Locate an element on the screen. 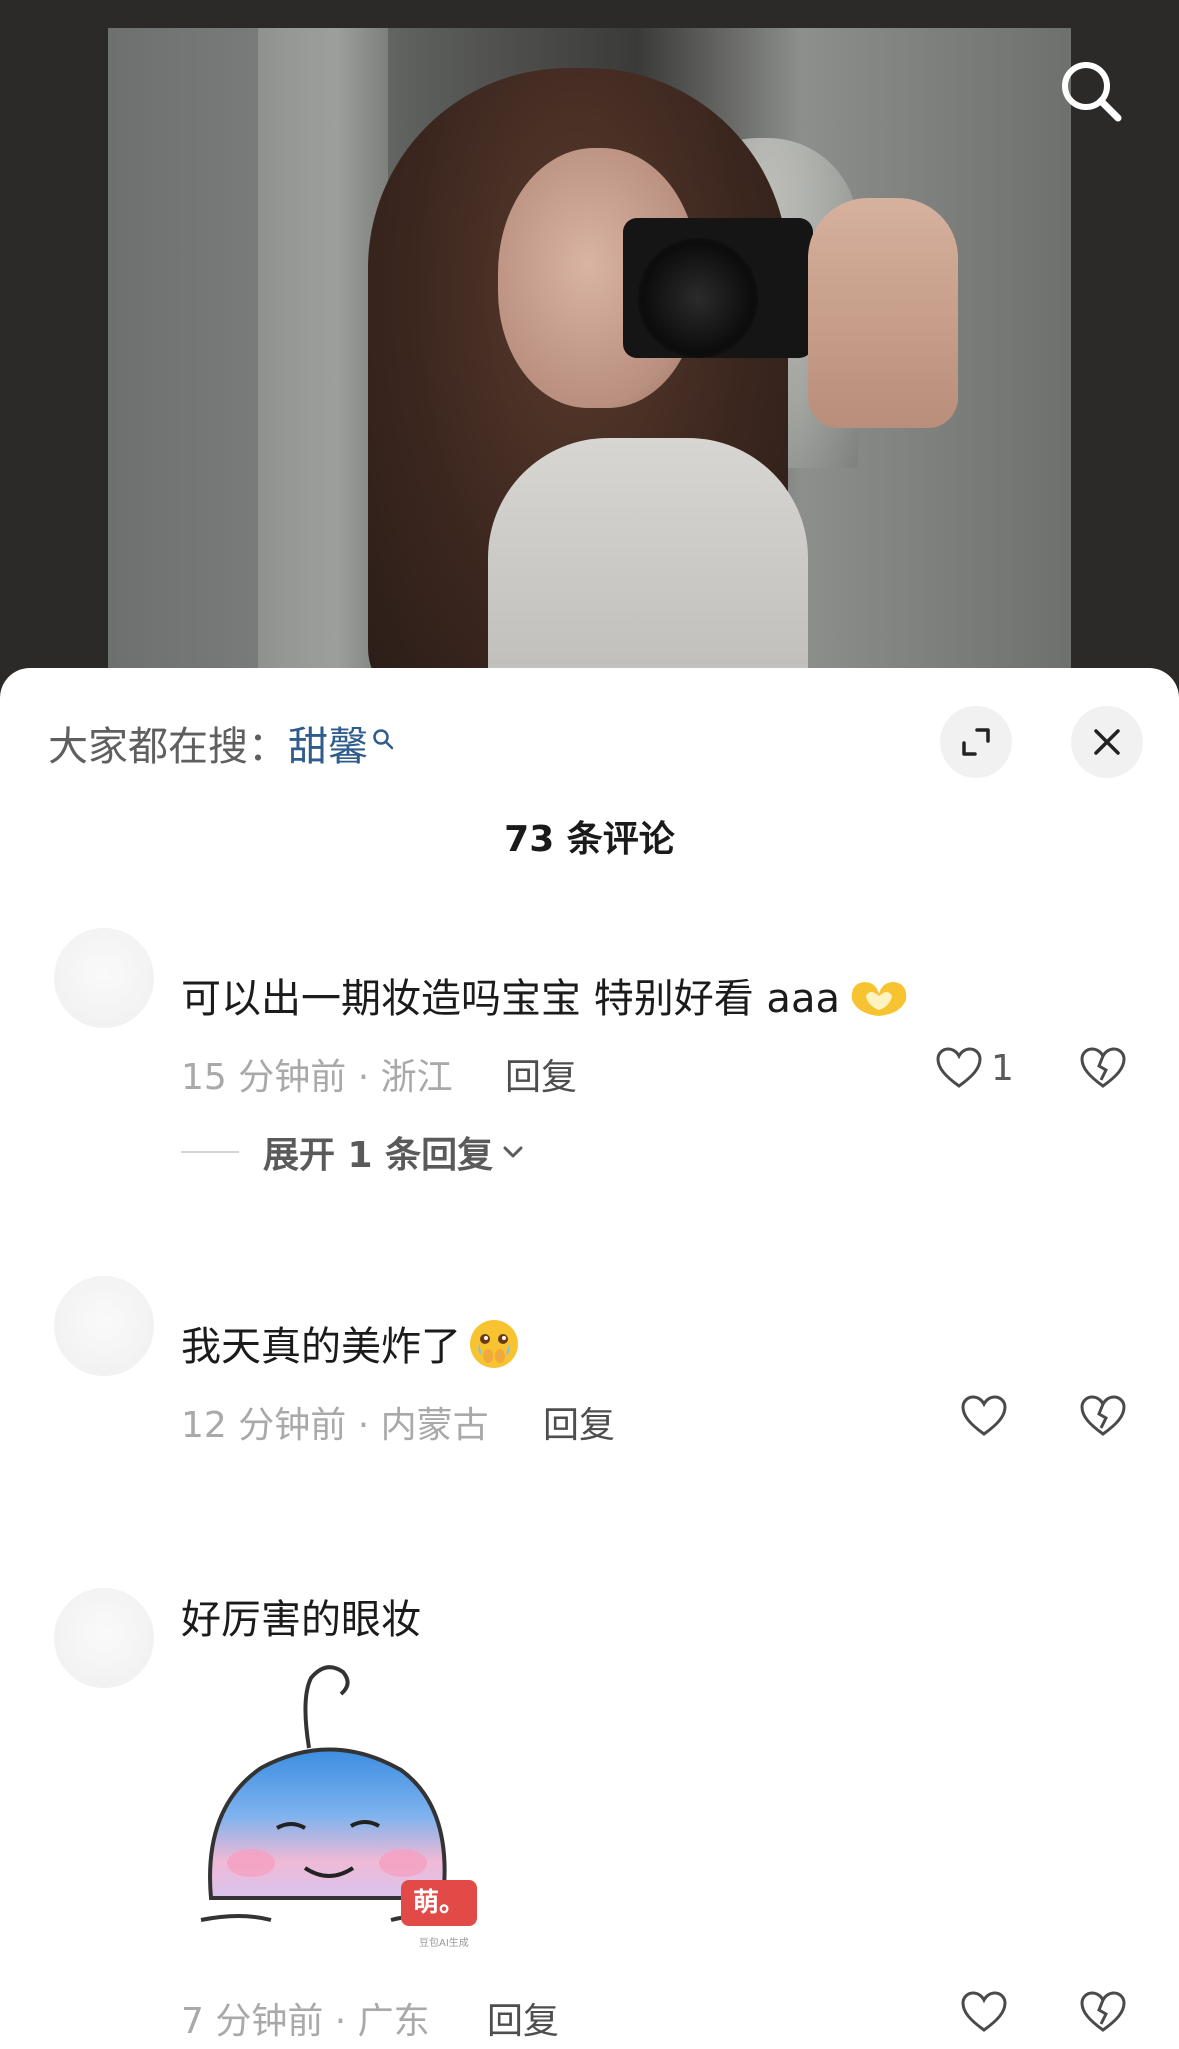  comment-text: 好厉害的眼妆 is located at coordinates (301, 1620).